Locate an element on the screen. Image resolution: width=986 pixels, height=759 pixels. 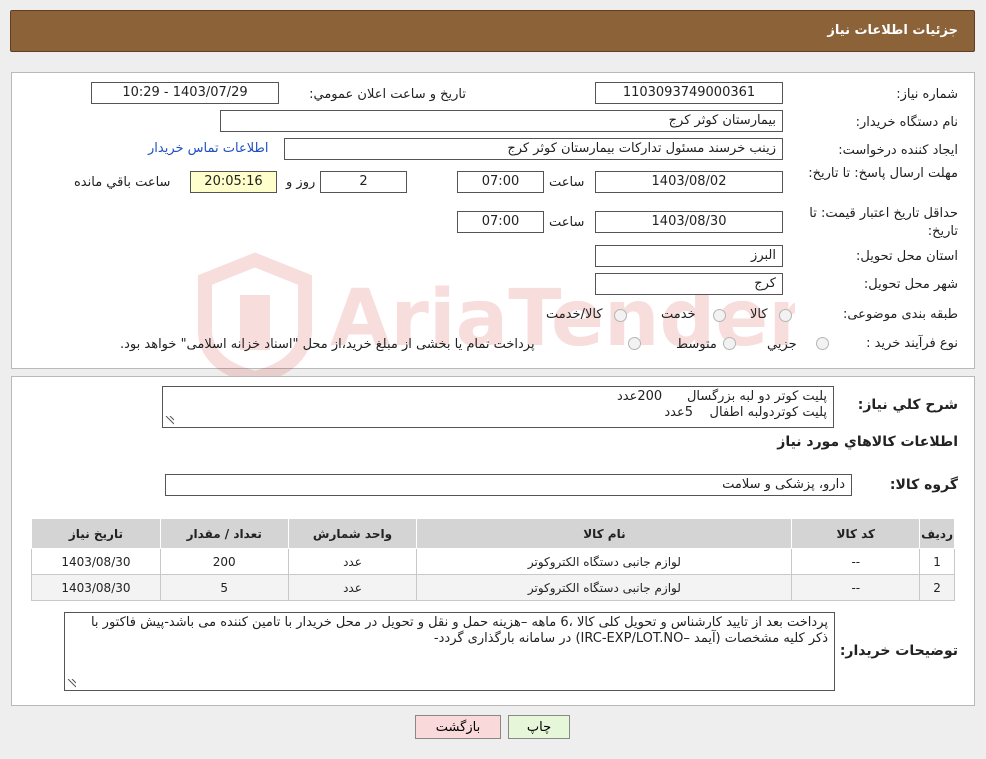
announce-date-field: 1403/07/29 - 10:29 is located at coordinates (185, 93).